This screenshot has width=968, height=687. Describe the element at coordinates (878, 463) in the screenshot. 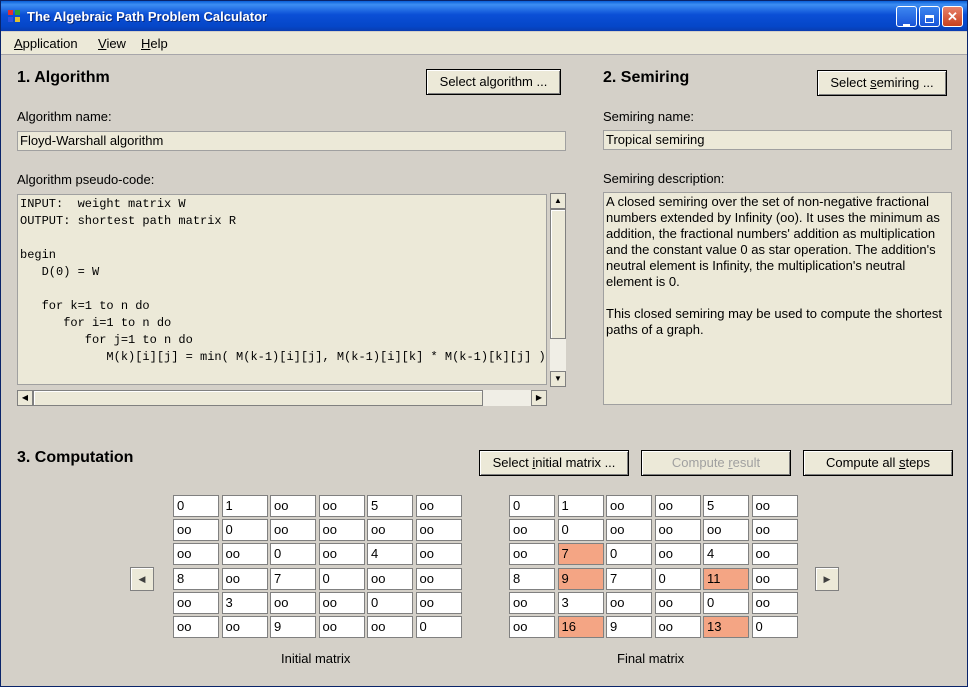

I see `compute-all-steps-button: Compute all steps` at that location.